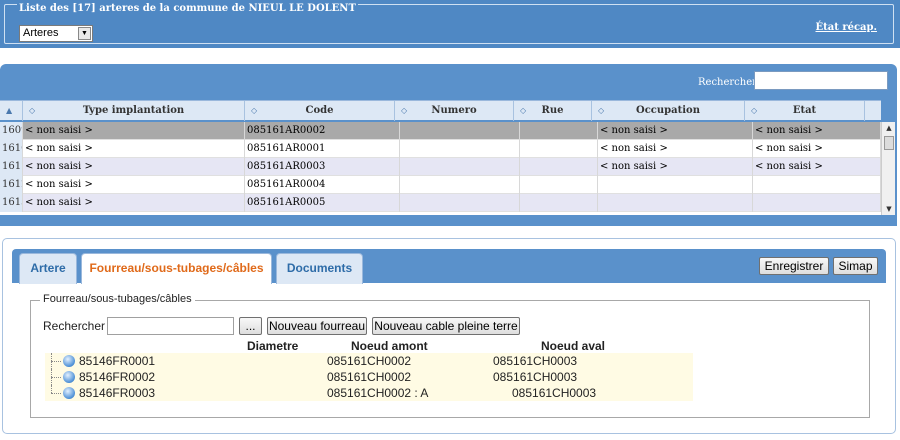  Describe the element at coordinates (440, 185) in the screenshot. I see `table-row: 1612 < non saisi > 085161AR0004` at that location.